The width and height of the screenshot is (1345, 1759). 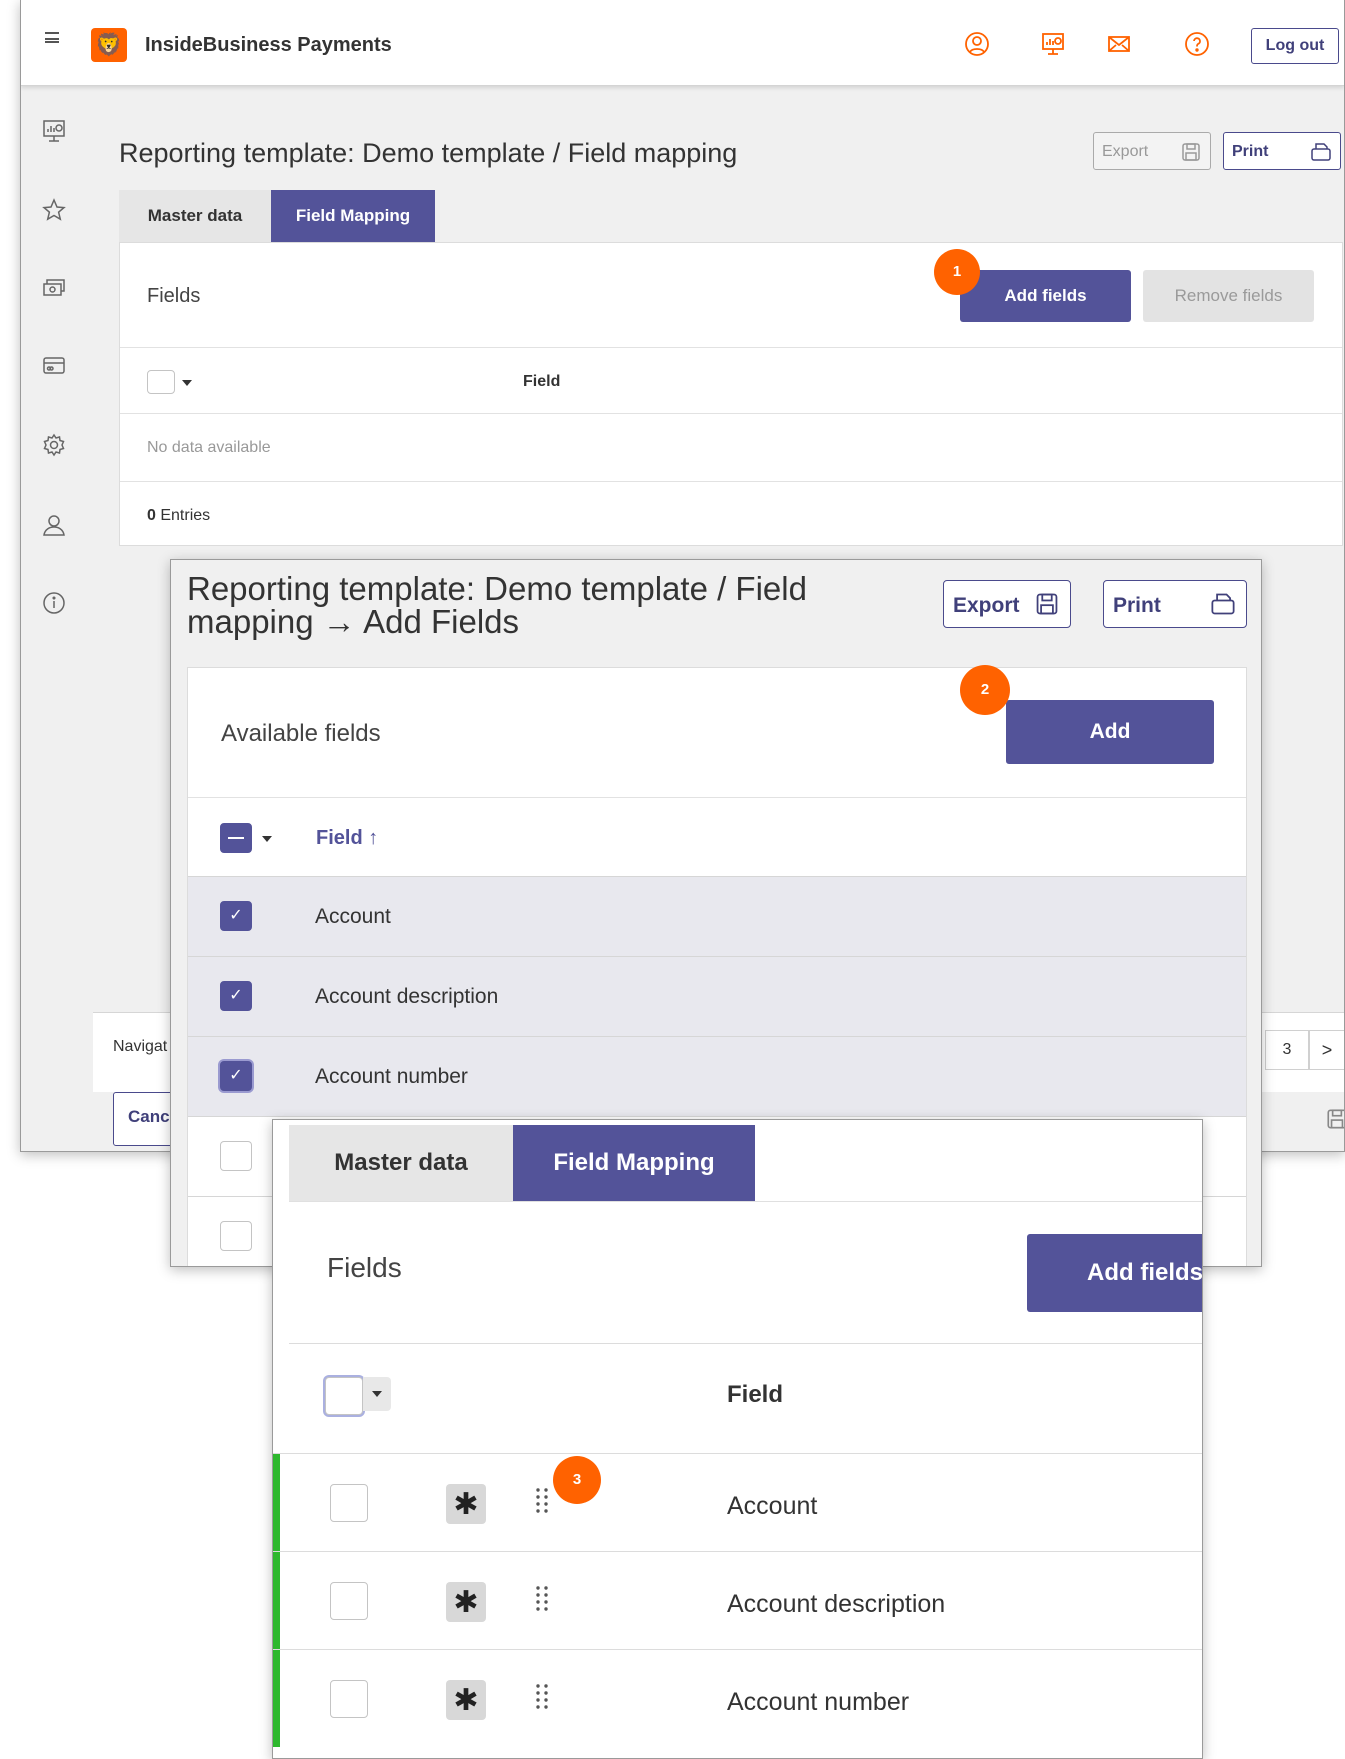 I want to click on column-header-field: Field ↑, so click(x=347, y=838).